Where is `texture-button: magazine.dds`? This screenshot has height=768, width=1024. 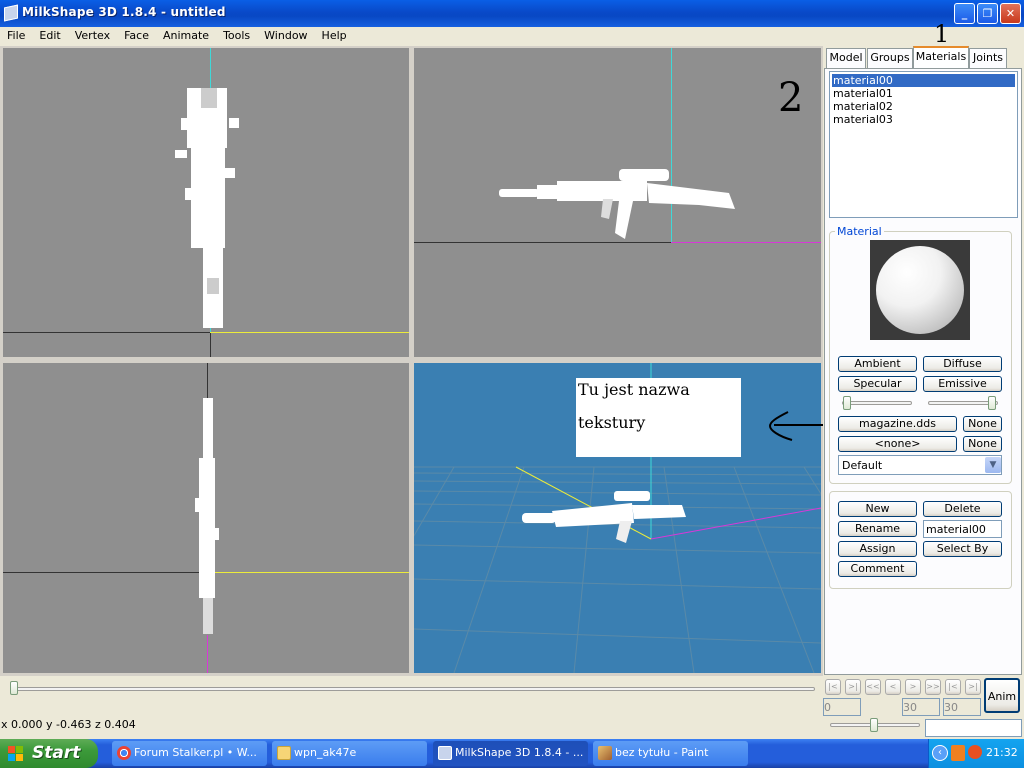
texture-button: magazine.dds is located at coordinates (897, 424).